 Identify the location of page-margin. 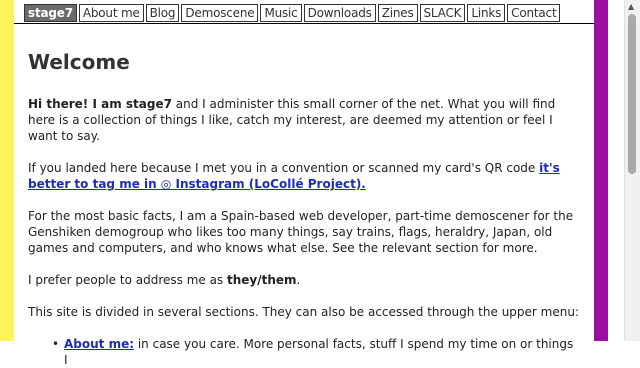
(616, 170).